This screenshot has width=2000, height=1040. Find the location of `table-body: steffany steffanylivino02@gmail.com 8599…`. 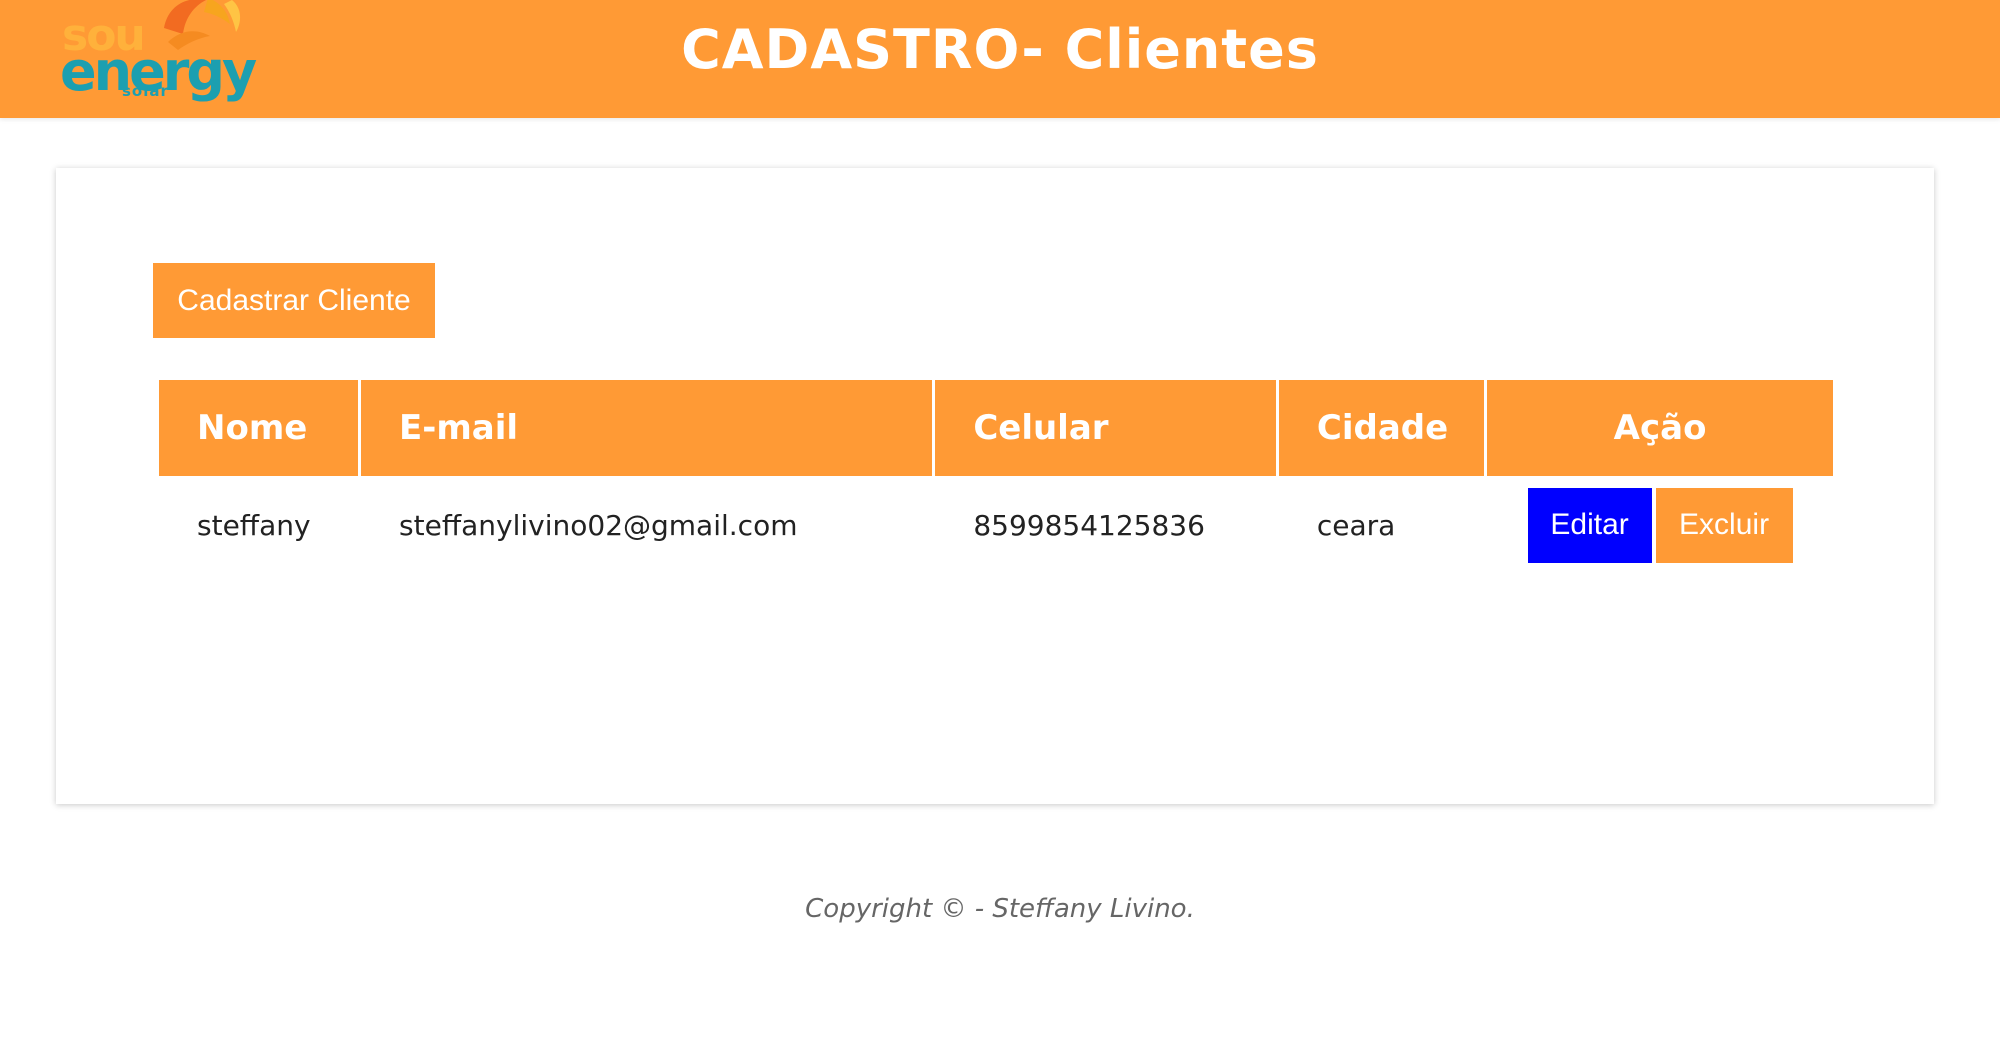

table-body: steffany steffanylivino02@gmail.com 8599… is located at coordinates (996, 525).